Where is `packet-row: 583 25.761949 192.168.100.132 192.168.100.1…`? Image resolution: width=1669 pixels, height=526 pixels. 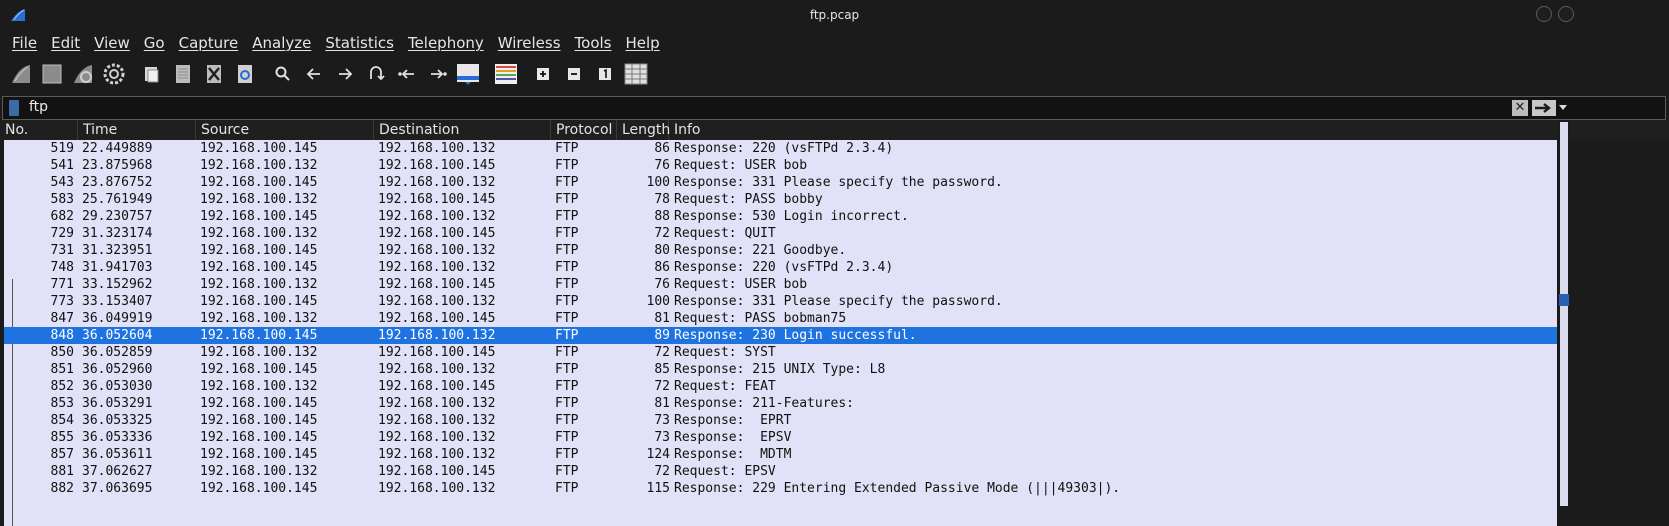
packet-row: 583 25.761949 192.168.100.132 192.168.100.1… is located at coordinates (780, 199).